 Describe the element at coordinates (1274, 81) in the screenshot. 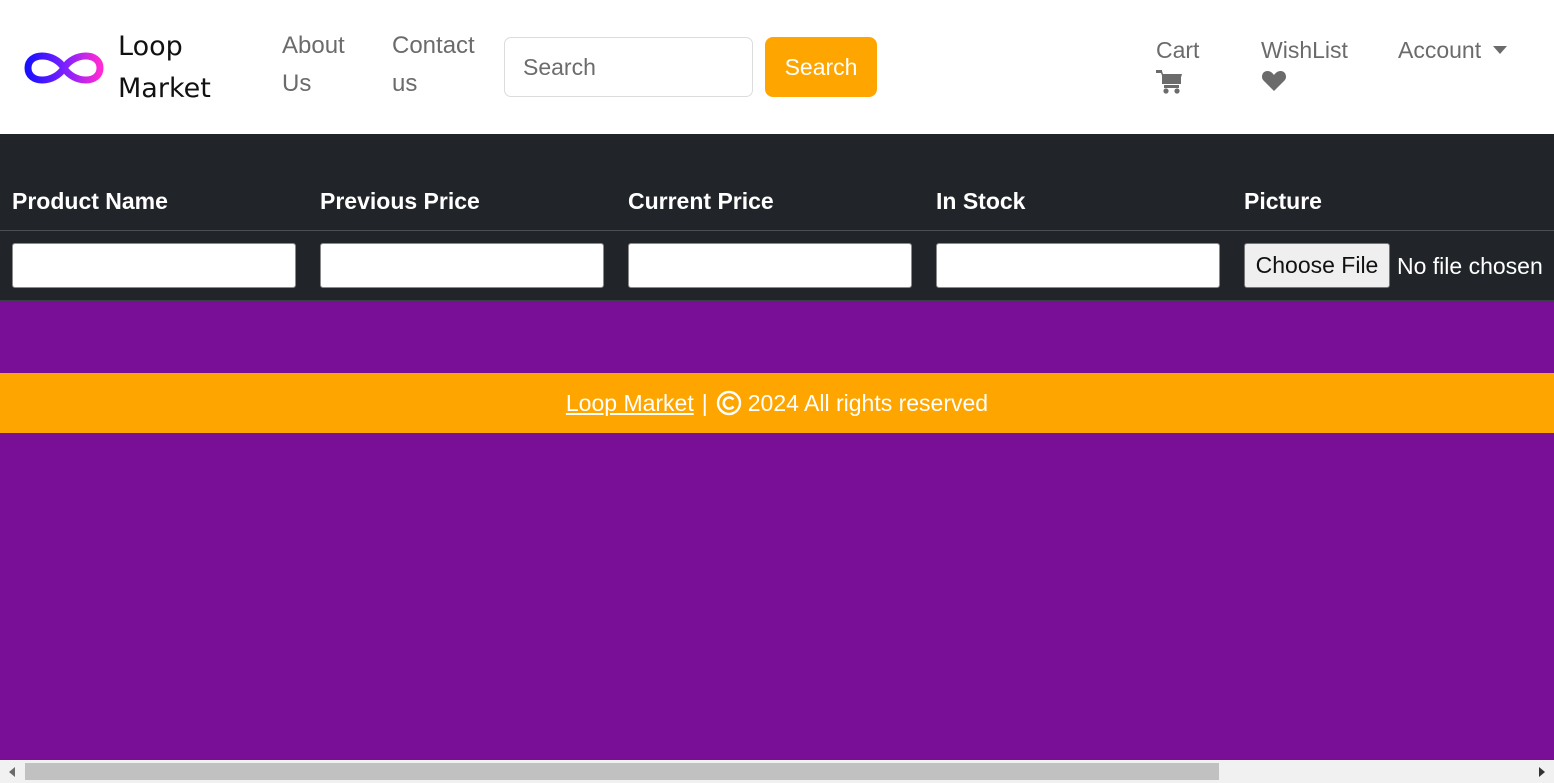

I see `heart-icon` at that location.